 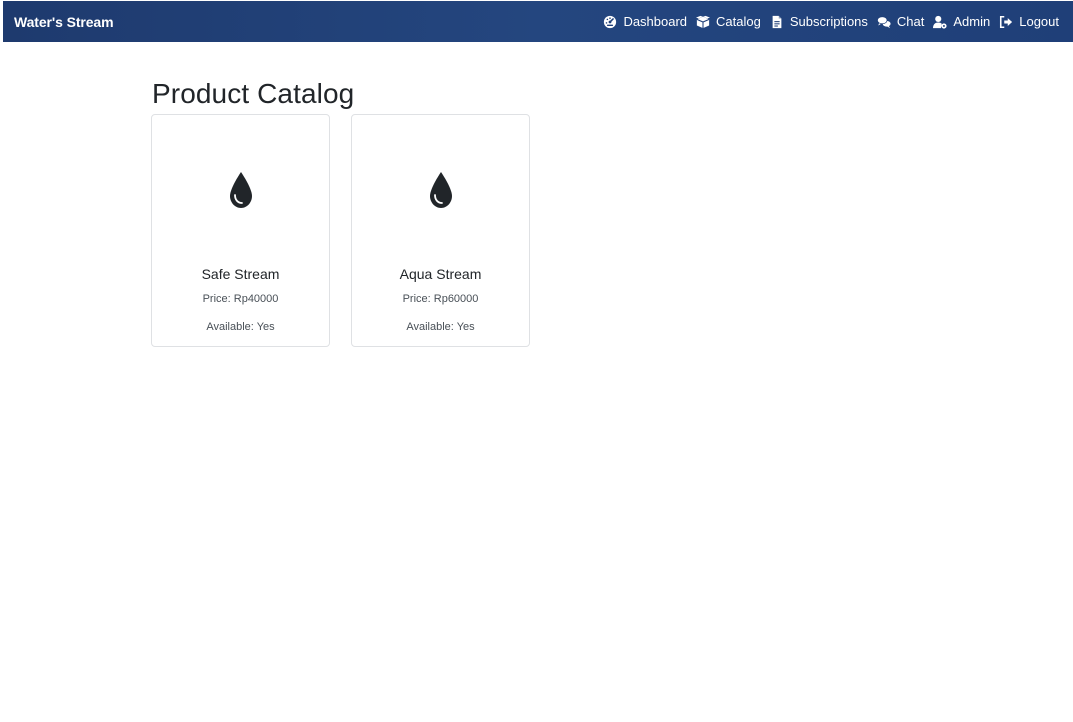 What do you see at coordinates (240, 274) in the screenshot?
I see `product-name: Safe Stream` at bounding box center [240, 274].